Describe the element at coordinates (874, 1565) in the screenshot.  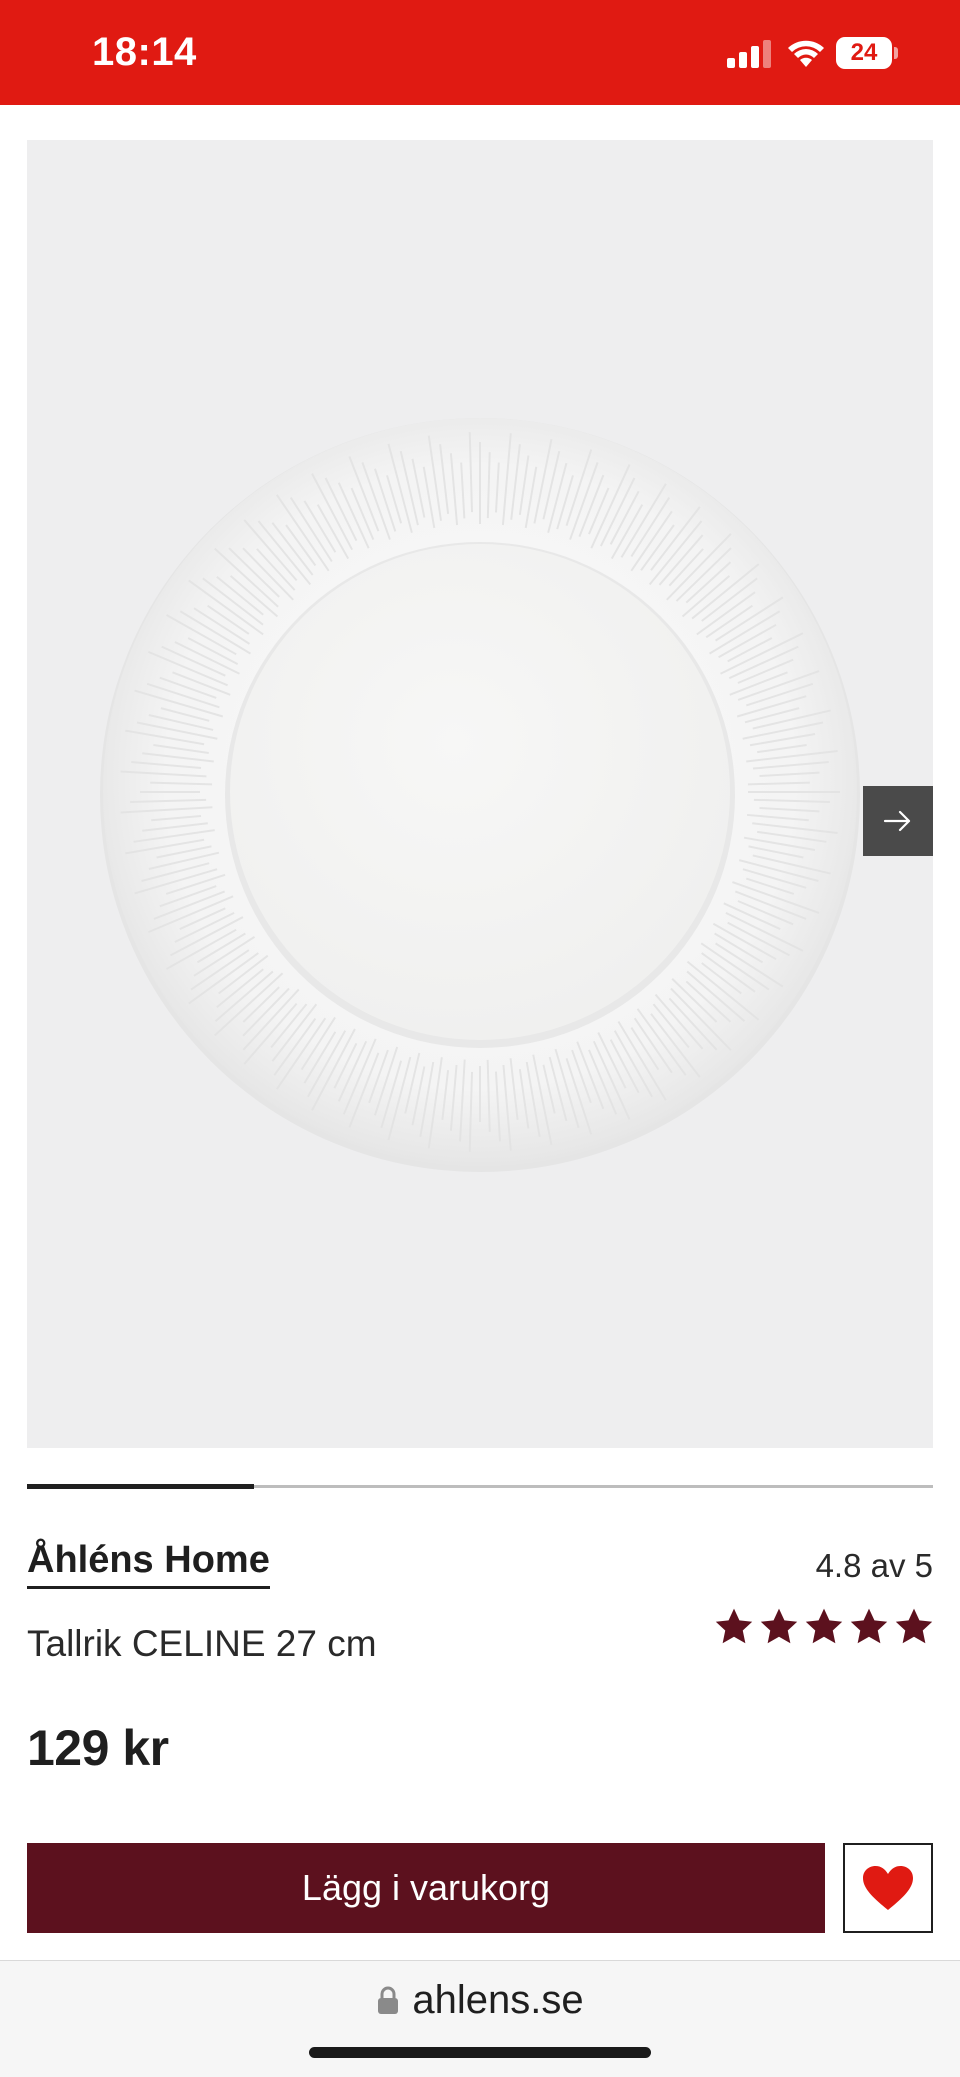
I see `rating-text: 4.8 av 5` at that location.